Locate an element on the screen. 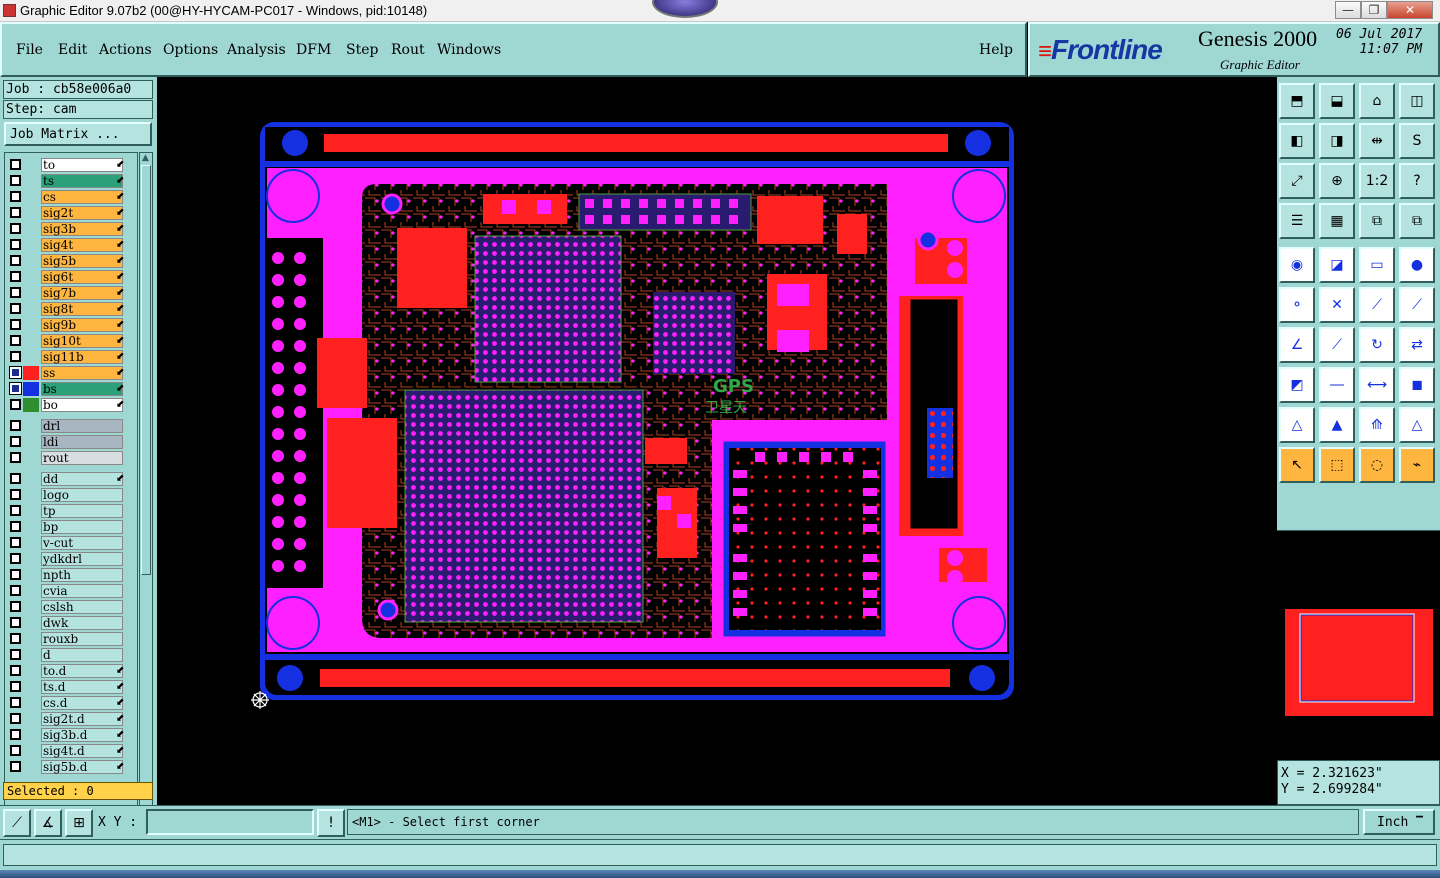  layer-row-sig10t: sig10t ⬋ is located at coordinates (71, 341).